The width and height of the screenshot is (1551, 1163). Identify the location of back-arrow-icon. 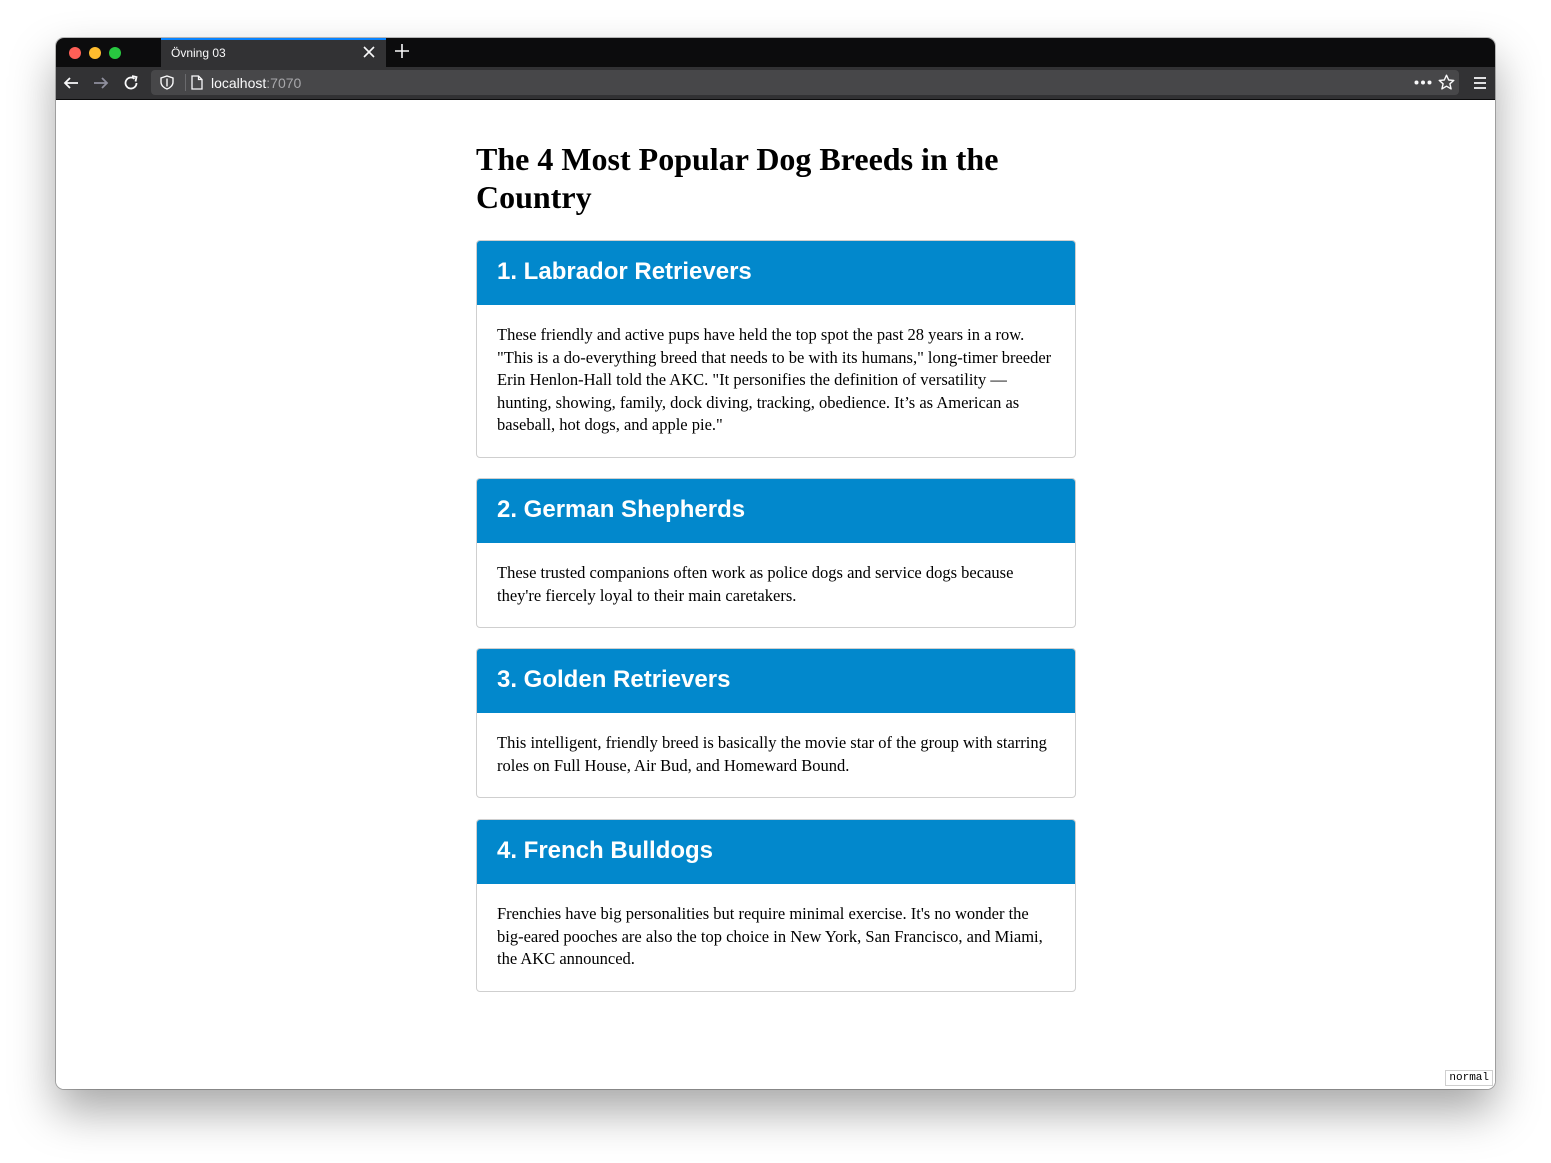
(71, 83).